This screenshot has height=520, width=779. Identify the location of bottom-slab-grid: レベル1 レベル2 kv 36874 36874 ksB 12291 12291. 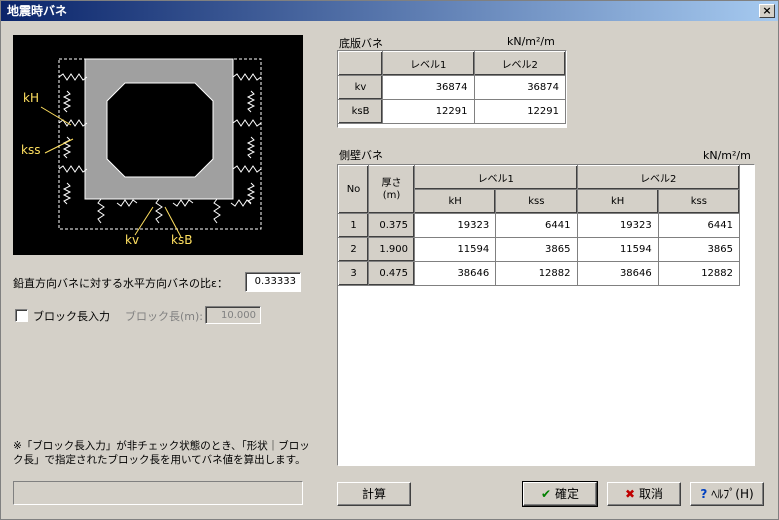
(452, 89).